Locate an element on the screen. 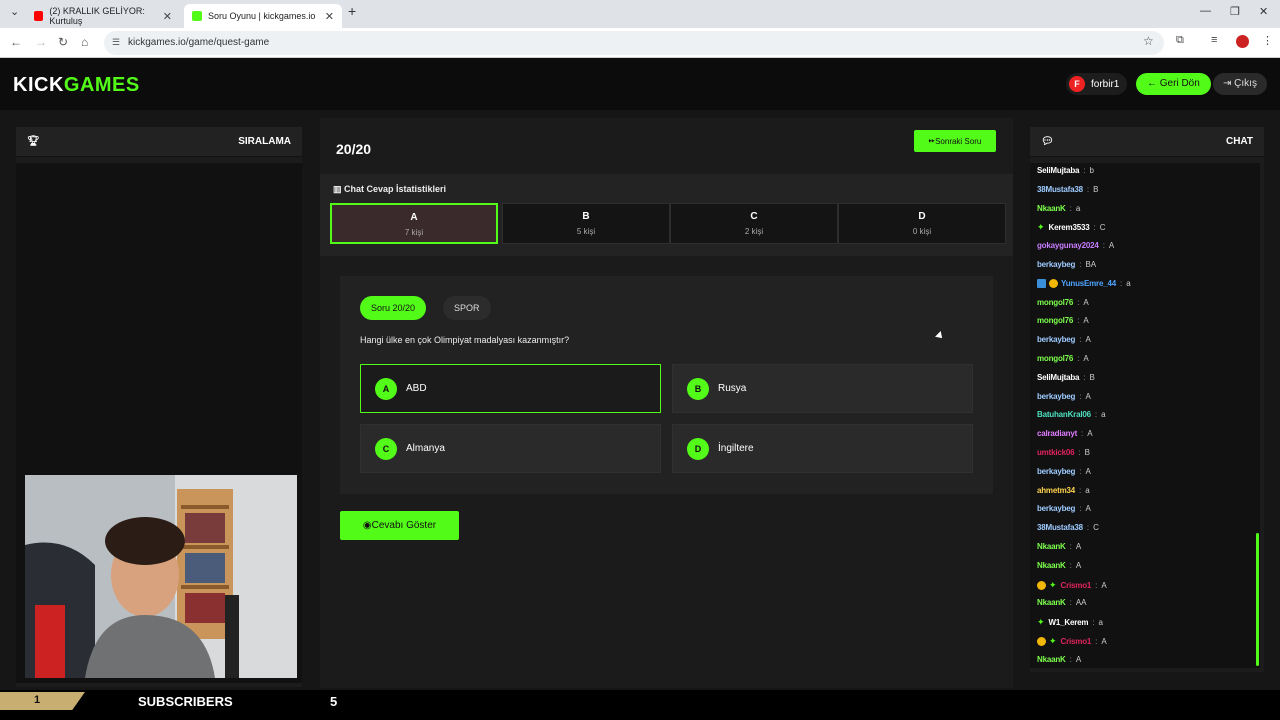  media-icon: ≡ is located at coordinates (1214, 40).